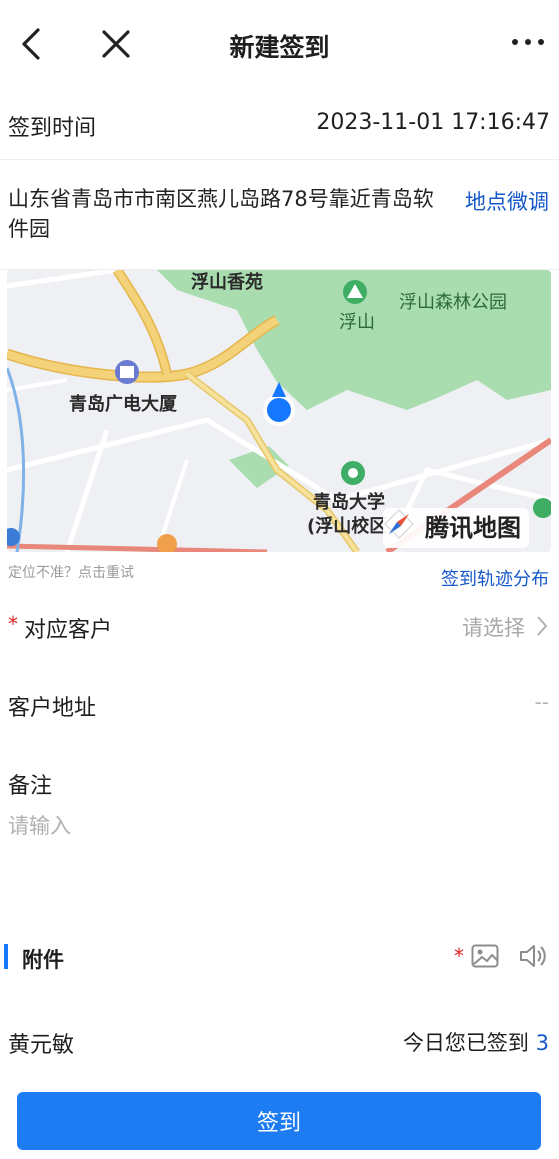 This screenshot has height=1159, width=559. What do you see at coordinates (52, 708) in the screenshot?
I see `customer-address-label: 客户地址` at bounding box center [52, 708].